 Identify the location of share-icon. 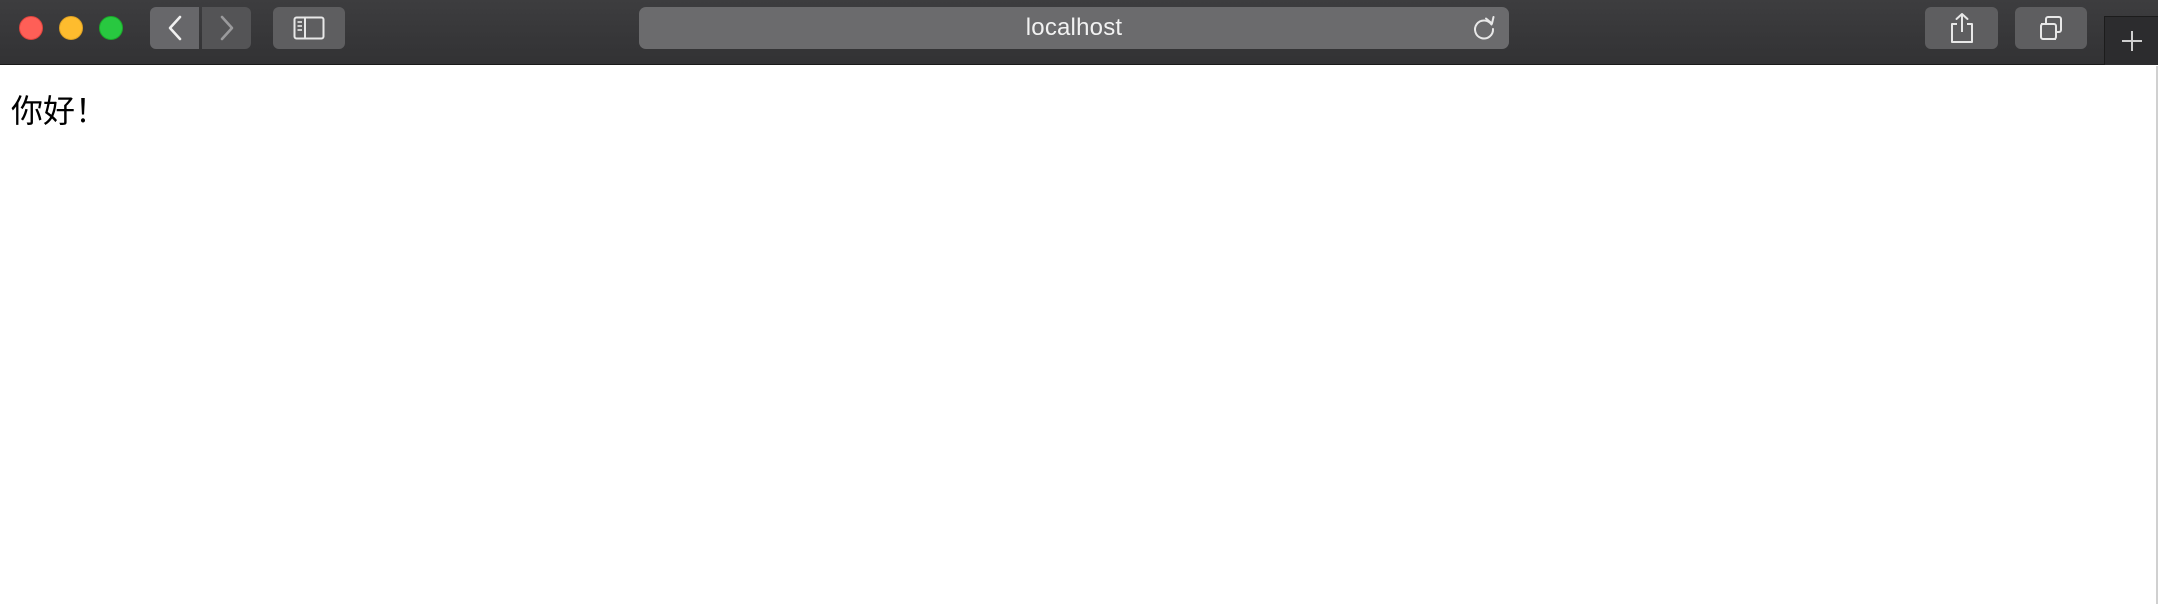
(1961, 28).